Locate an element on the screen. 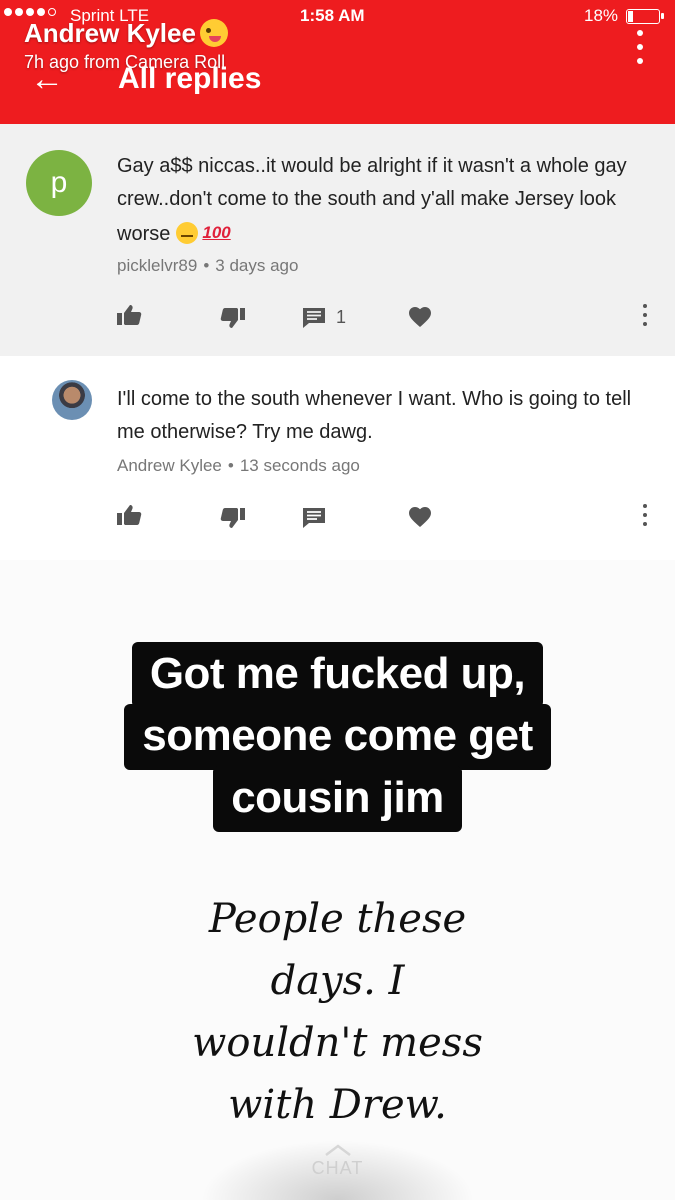  comment-time: 13 seconds ago is located at coordinates (299, 465).